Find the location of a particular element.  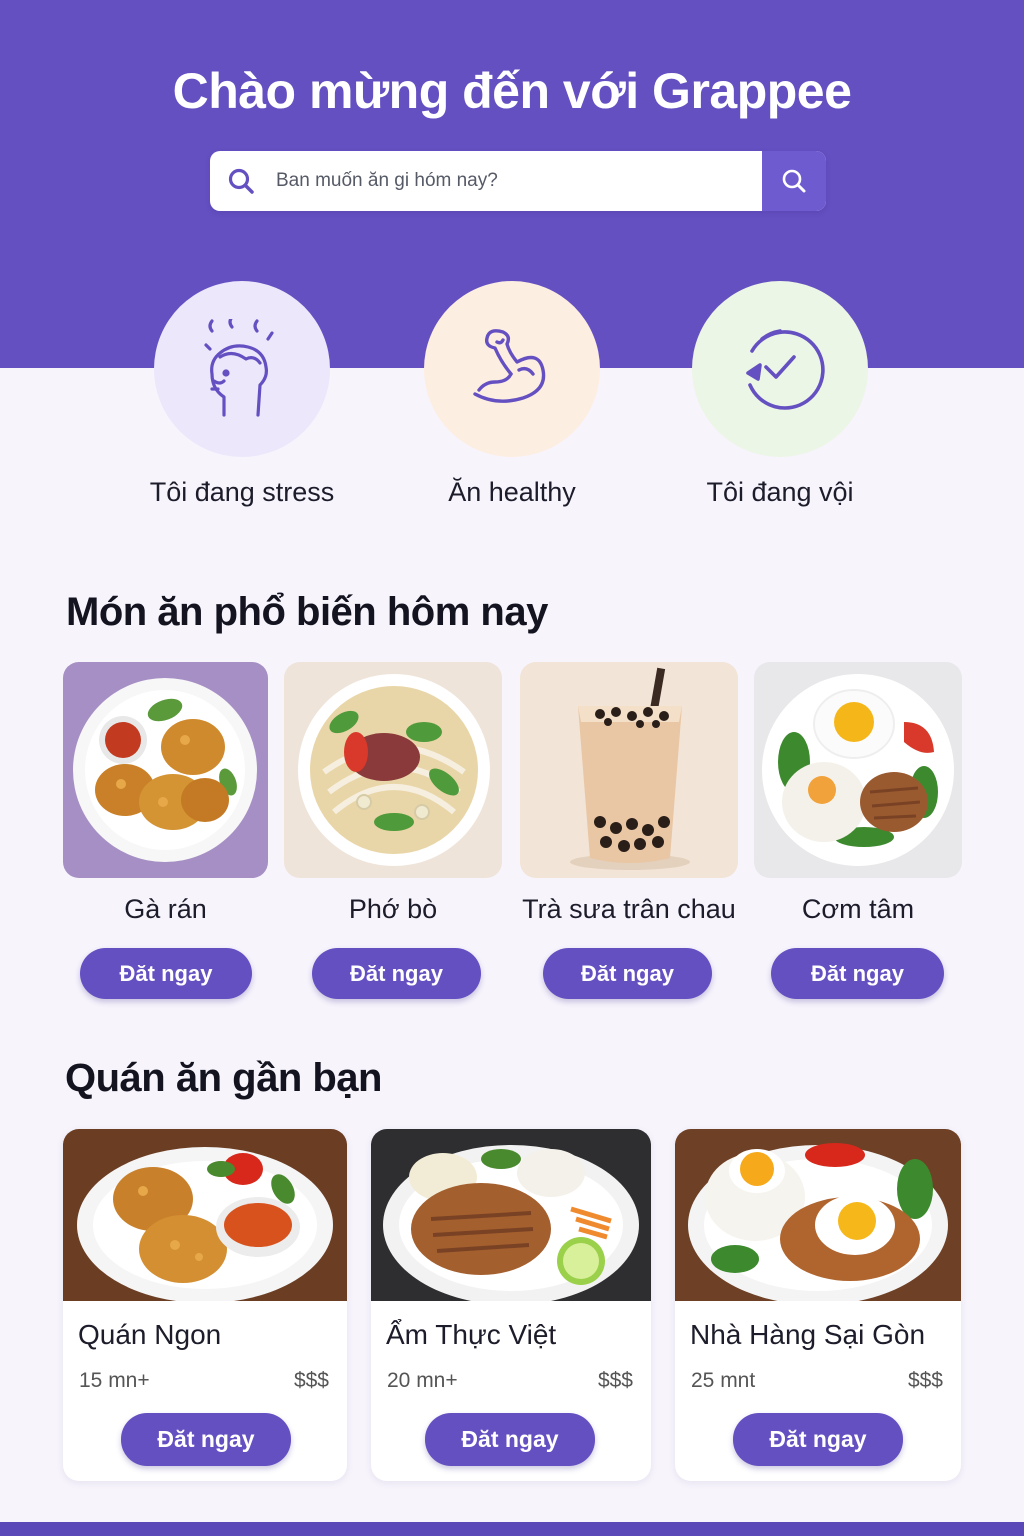

mood-stress-label: Tôi đang stress is located at coordinates (242, 492).